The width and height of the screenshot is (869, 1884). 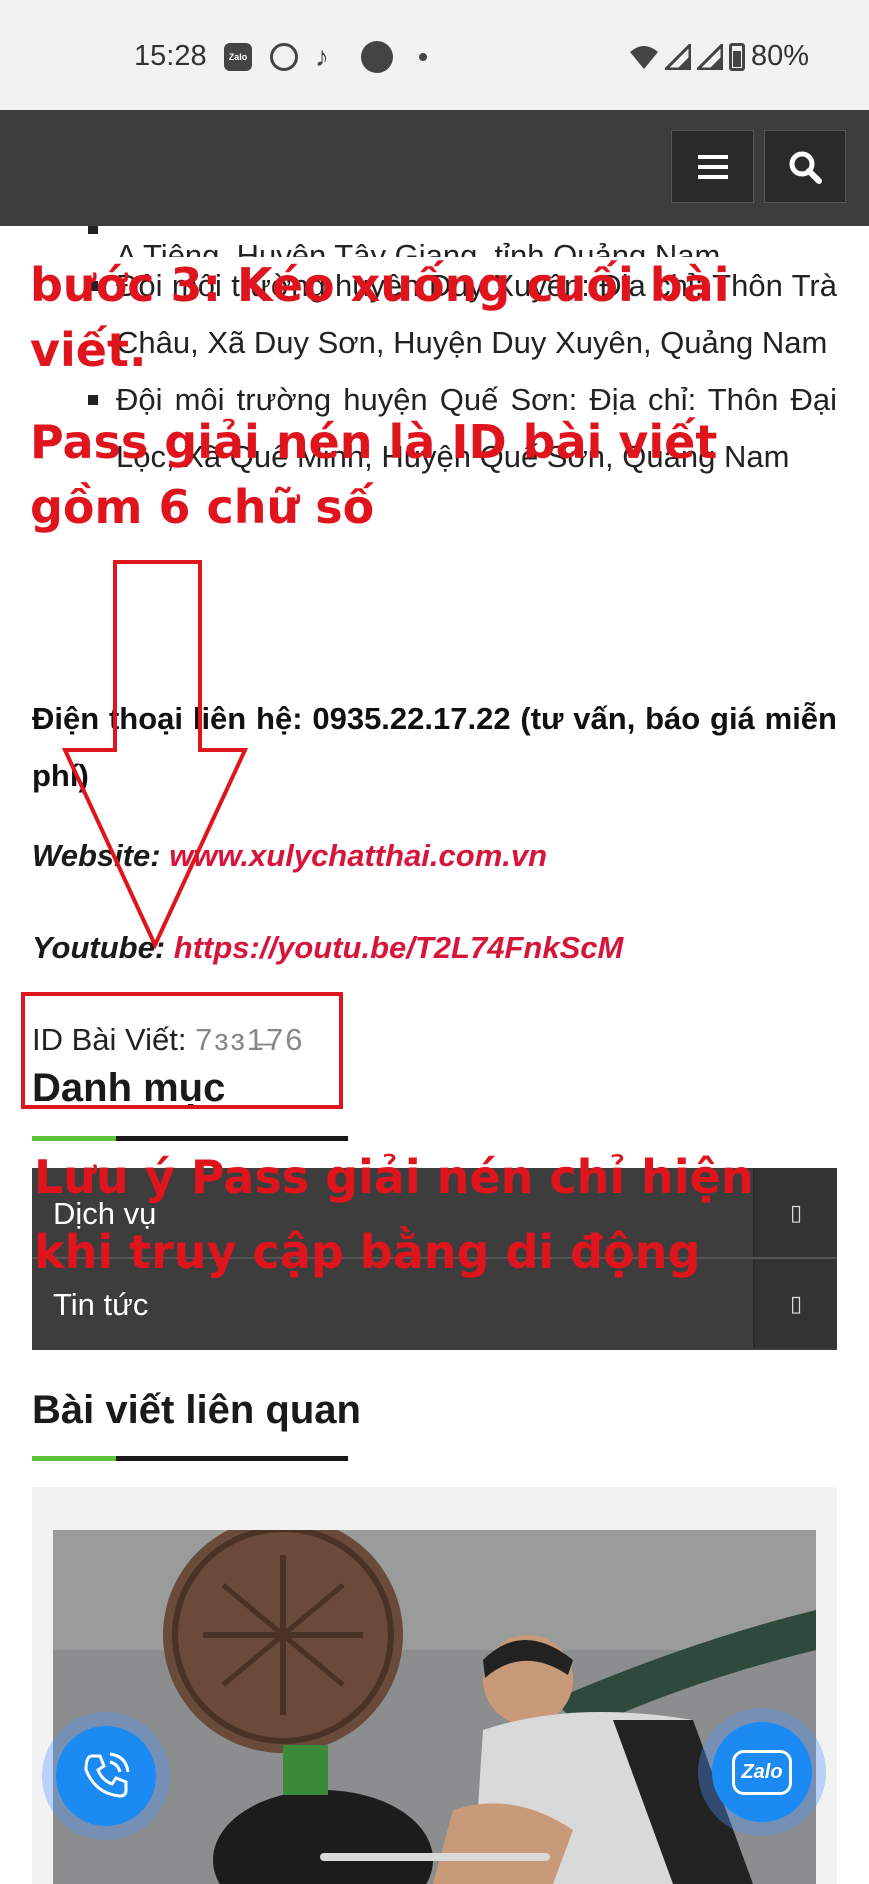 What do you see at coordinates (736, 56) in the screenshot?
I see `battery-icon` at bounding box center [736, 56].